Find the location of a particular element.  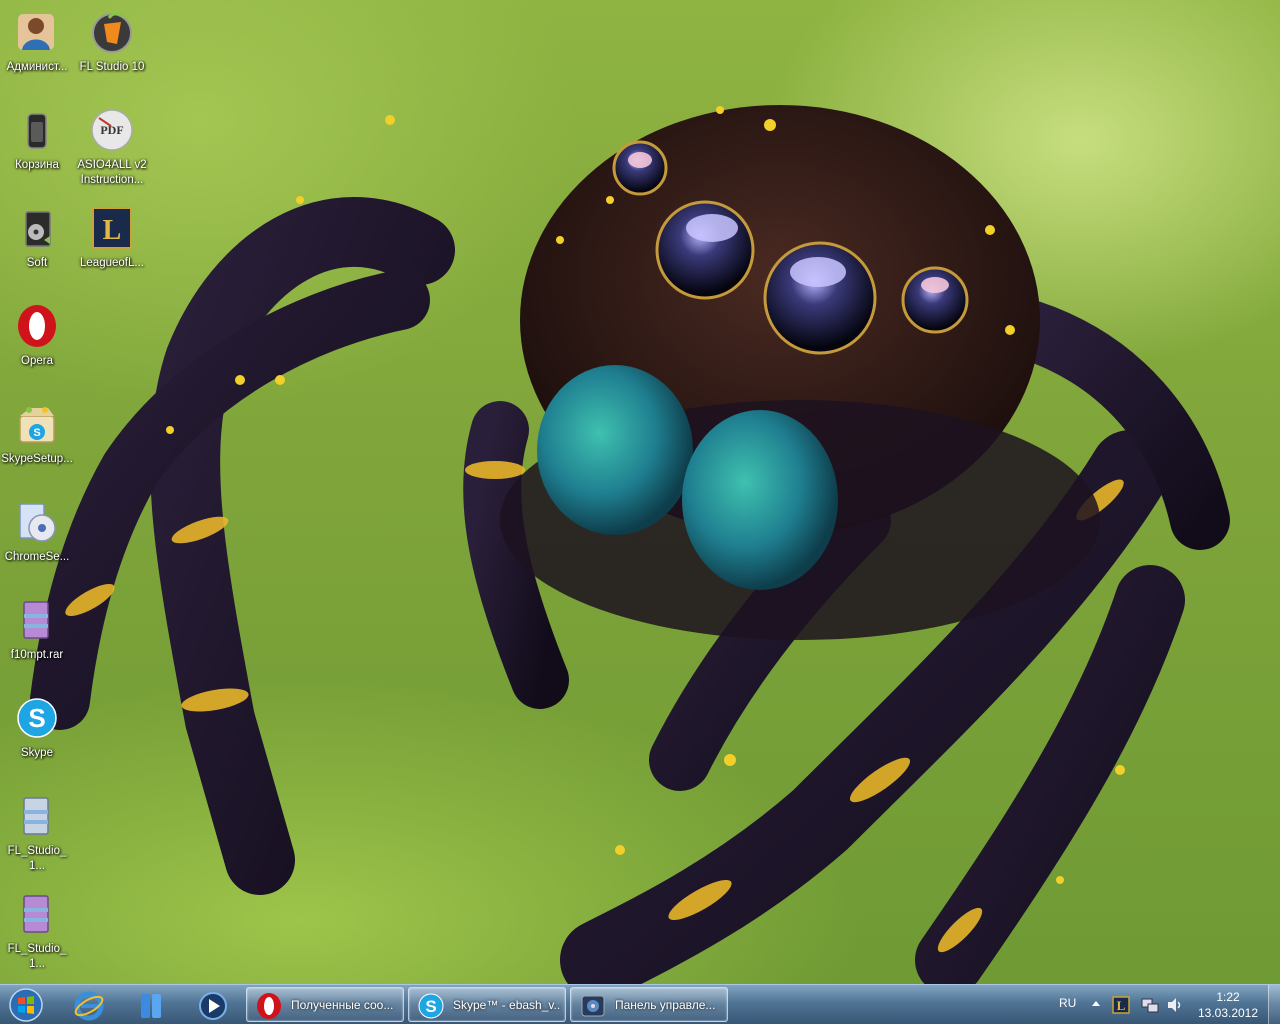

show-hidden-icons-icon is located at coordinates (1096, 1003).